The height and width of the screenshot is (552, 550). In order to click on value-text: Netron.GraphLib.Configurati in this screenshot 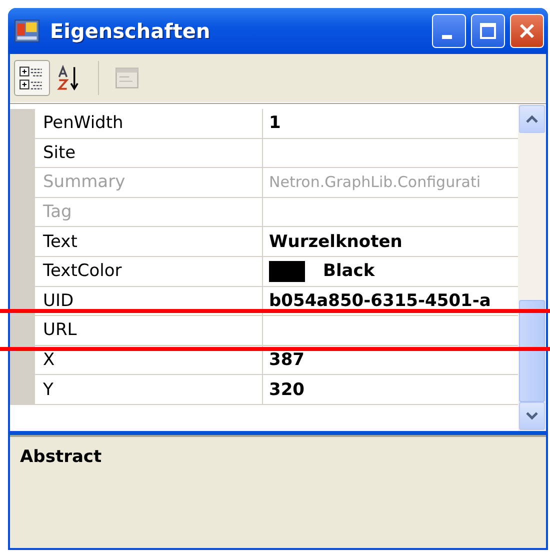, I will do `click(374, 182)`.